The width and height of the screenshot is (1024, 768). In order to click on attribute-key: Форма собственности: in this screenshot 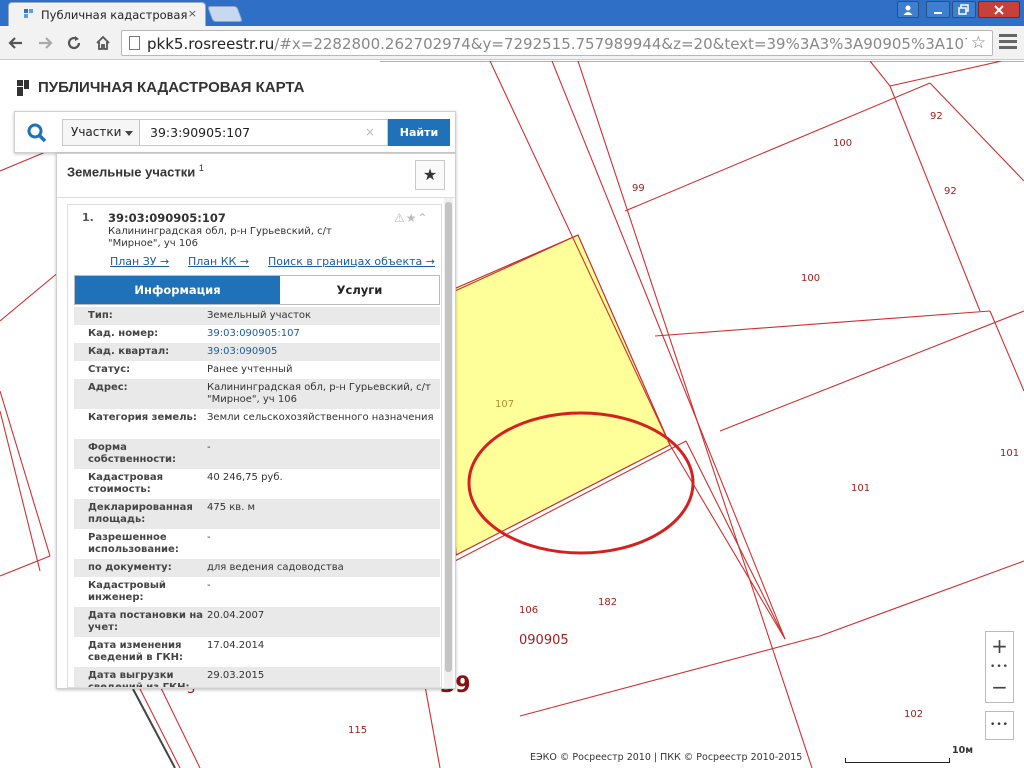, I will do `click(132, 453)`.